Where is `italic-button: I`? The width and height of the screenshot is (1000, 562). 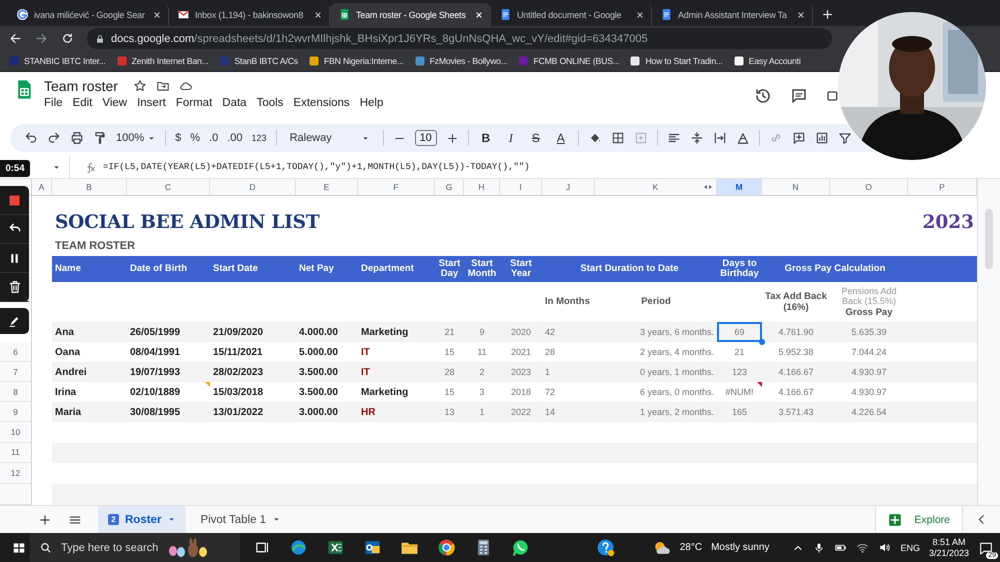
italic-button: I is located at coordinates (510, 138).